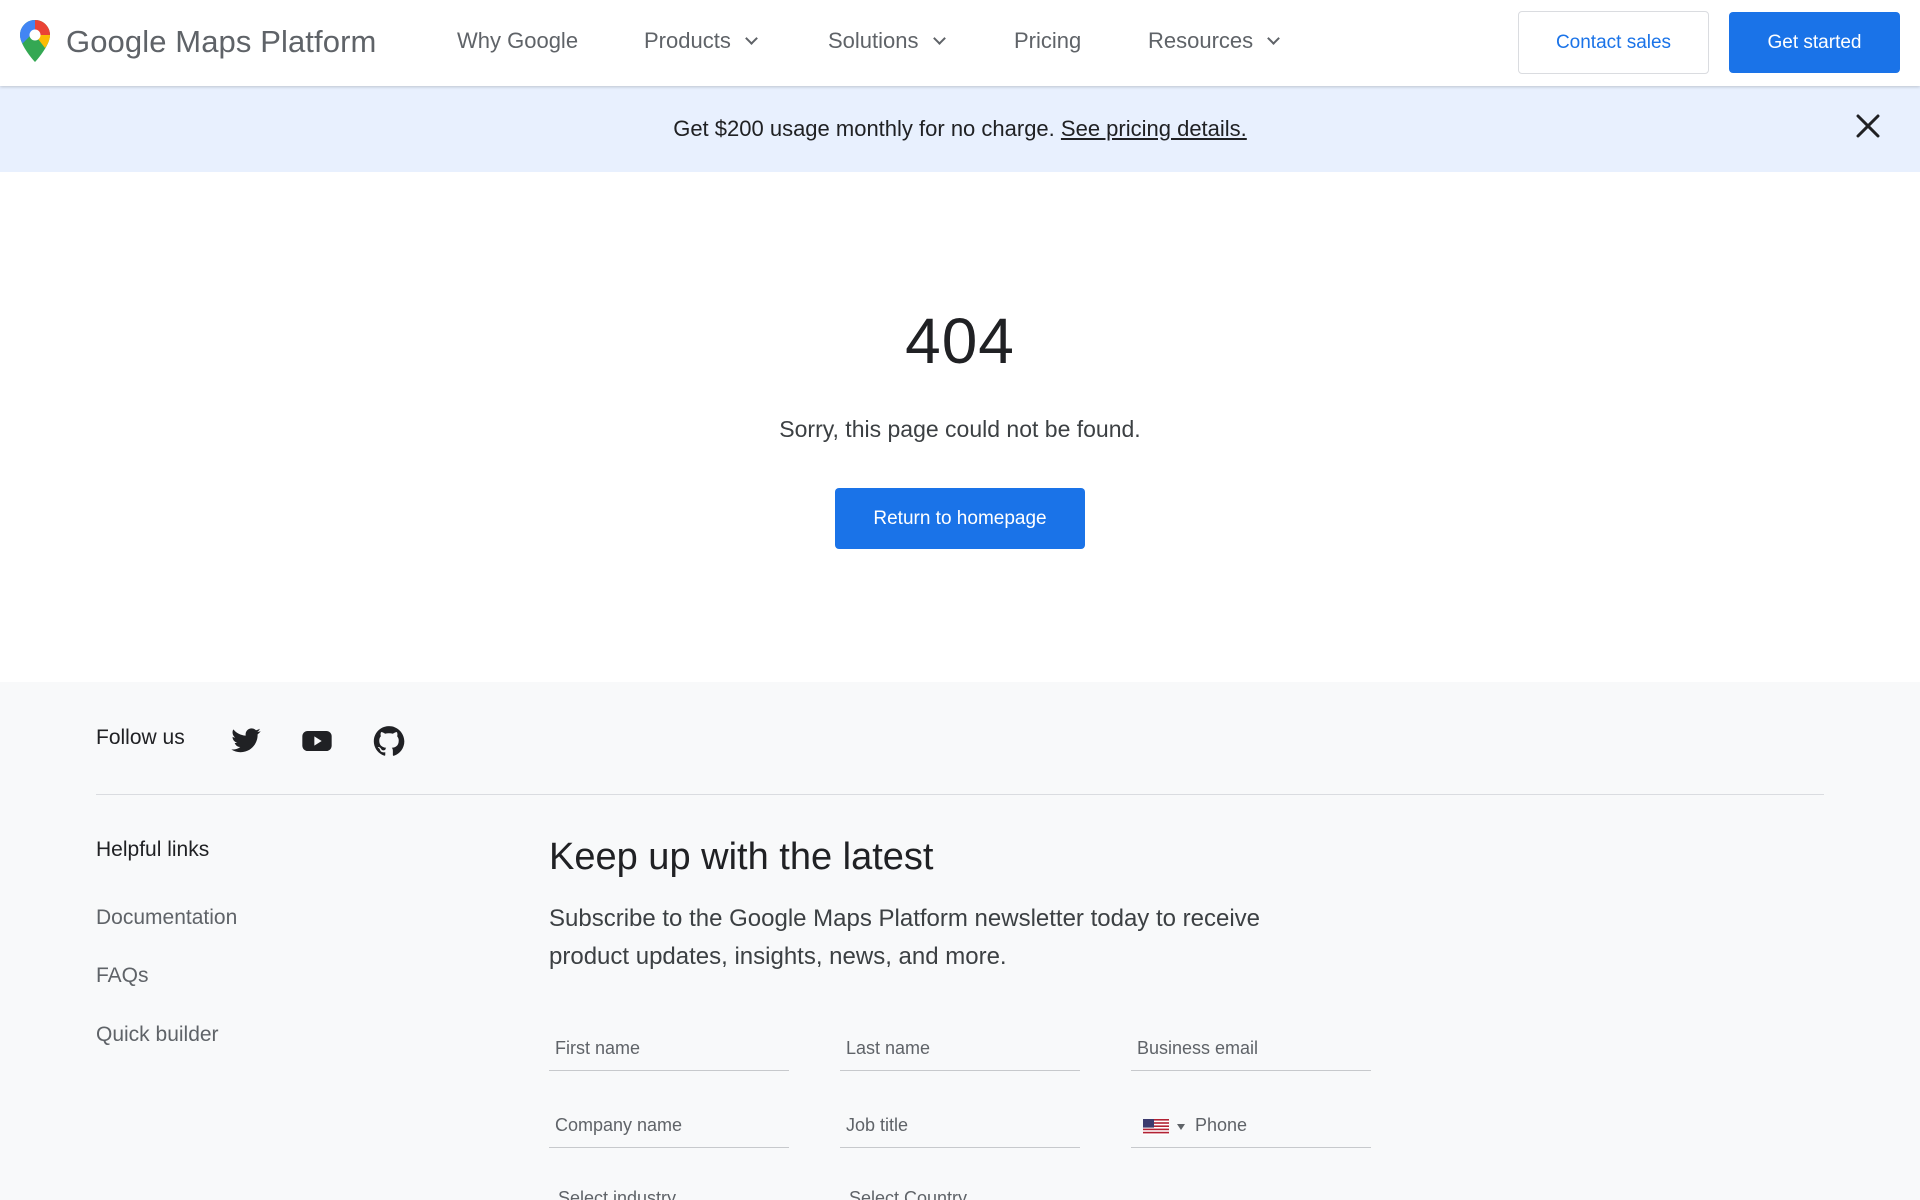  What do you see at coordinates (1613, 42) in the screenshot?
I see `contact-sales-button: Contact sales` at bounding box center [1613, 42].